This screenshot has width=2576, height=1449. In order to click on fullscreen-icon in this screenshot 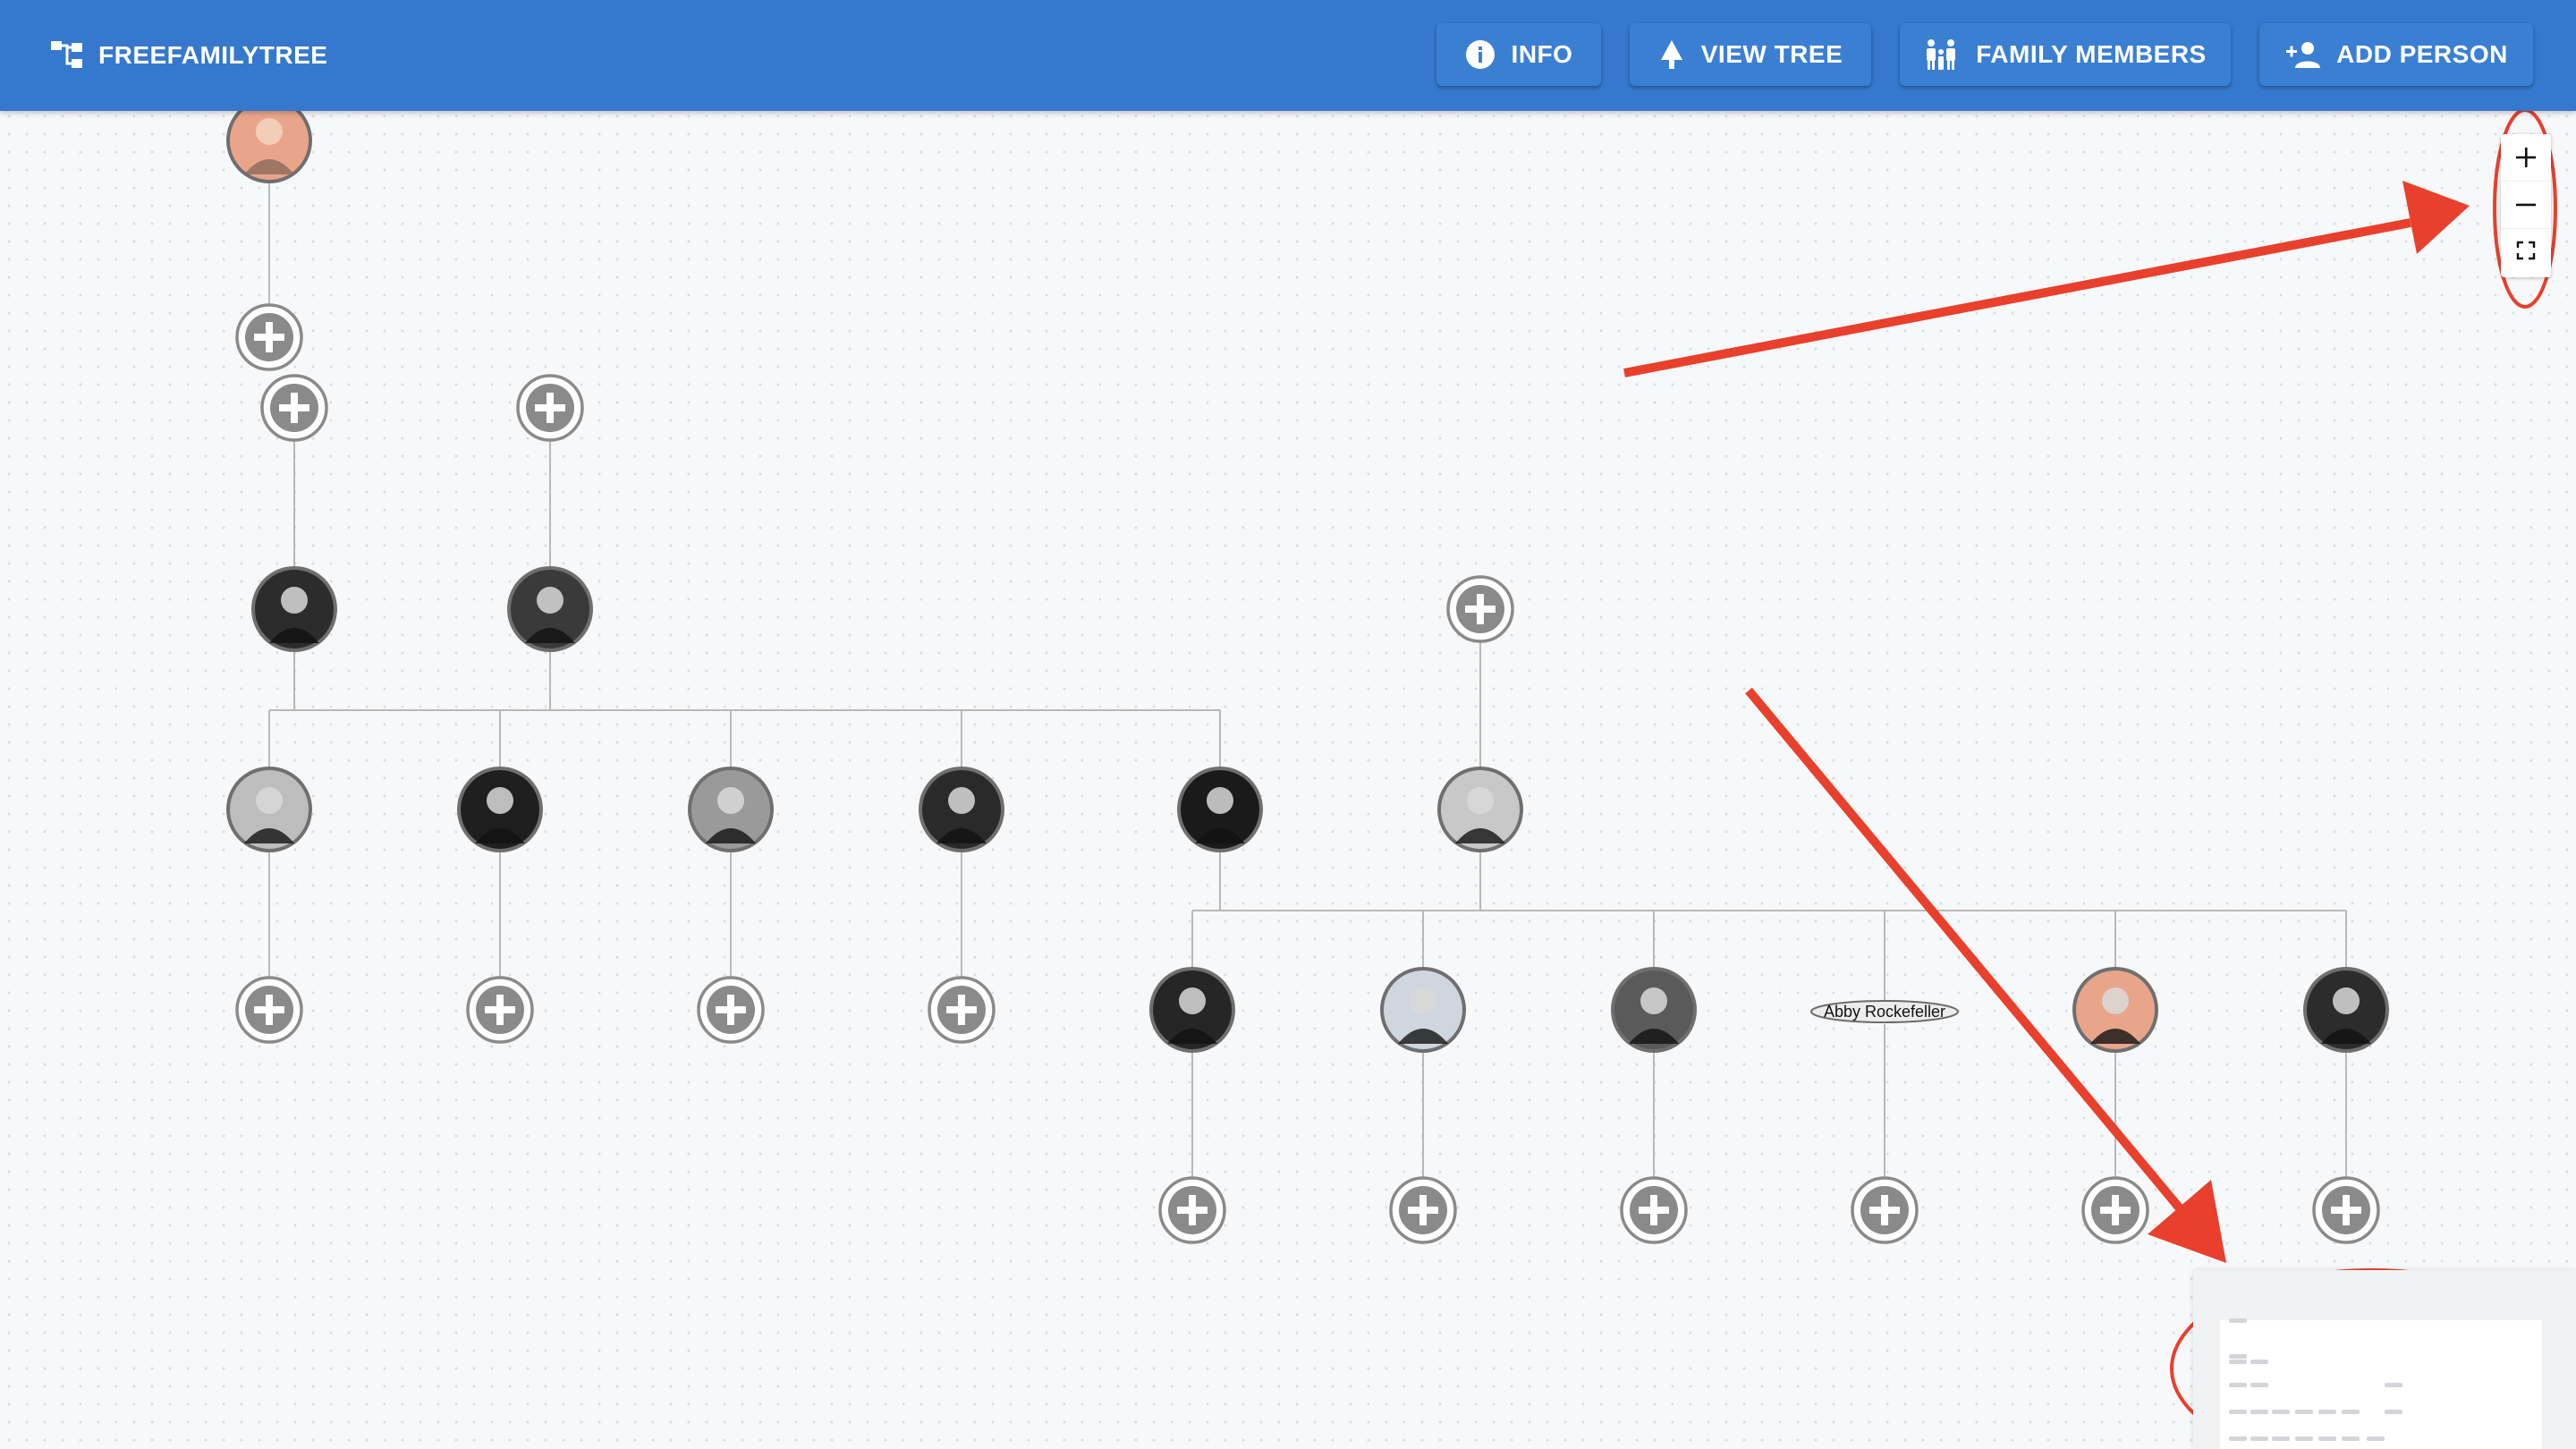, I will do `click(2526, 250)`.